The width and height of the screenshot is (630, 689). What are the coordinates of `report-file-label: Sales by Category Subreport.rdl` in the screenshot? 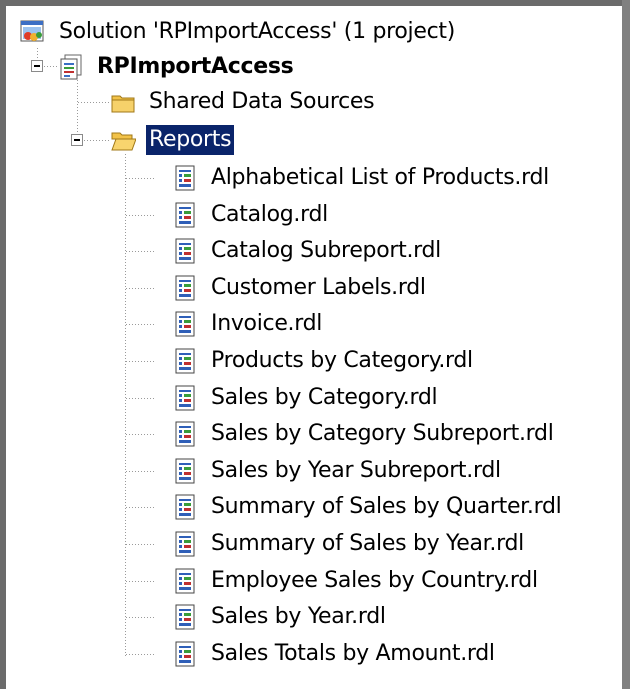 It's located at (382, 433).